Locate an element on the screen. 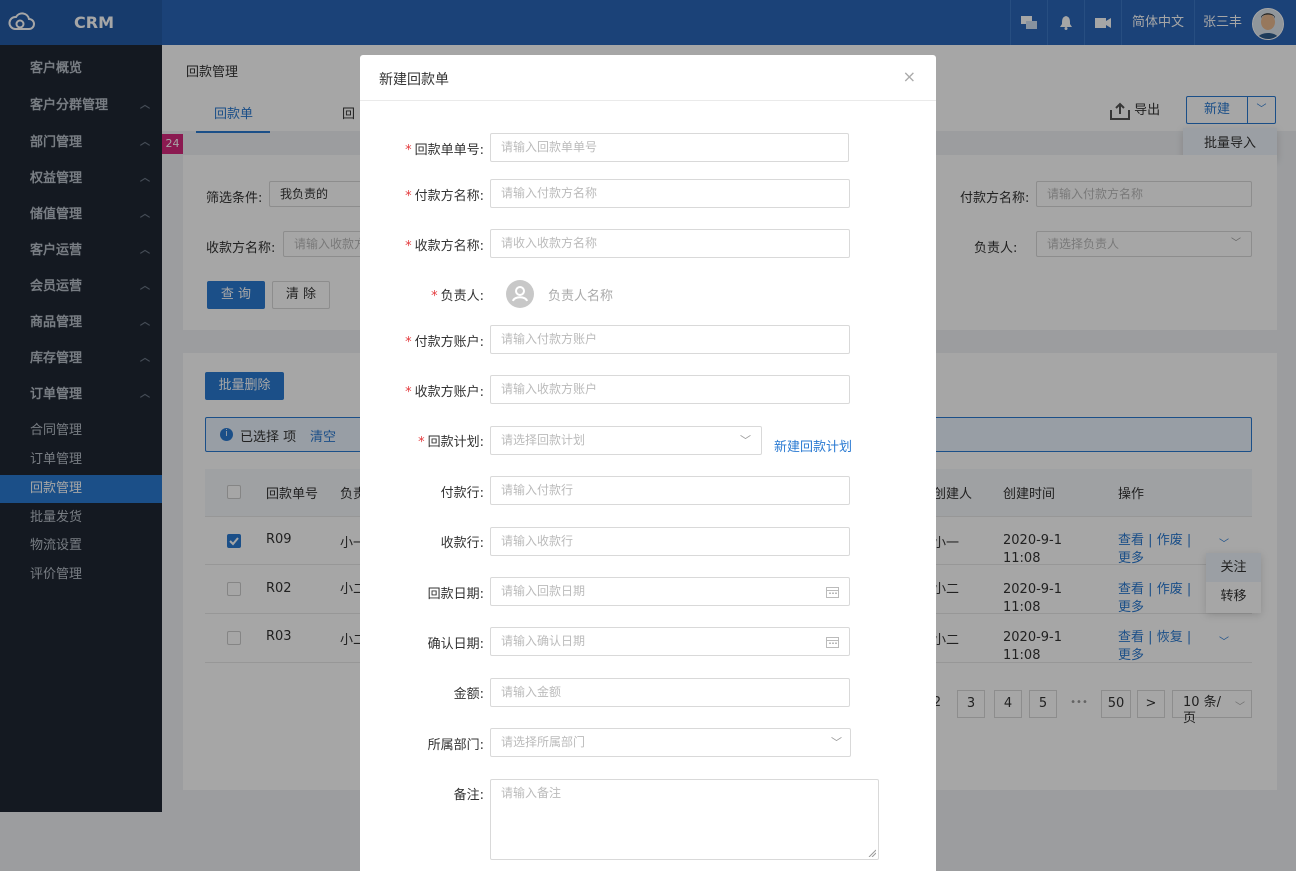  owner-name-placeholder: 负责人名称 is located at coordinates (580, 294).